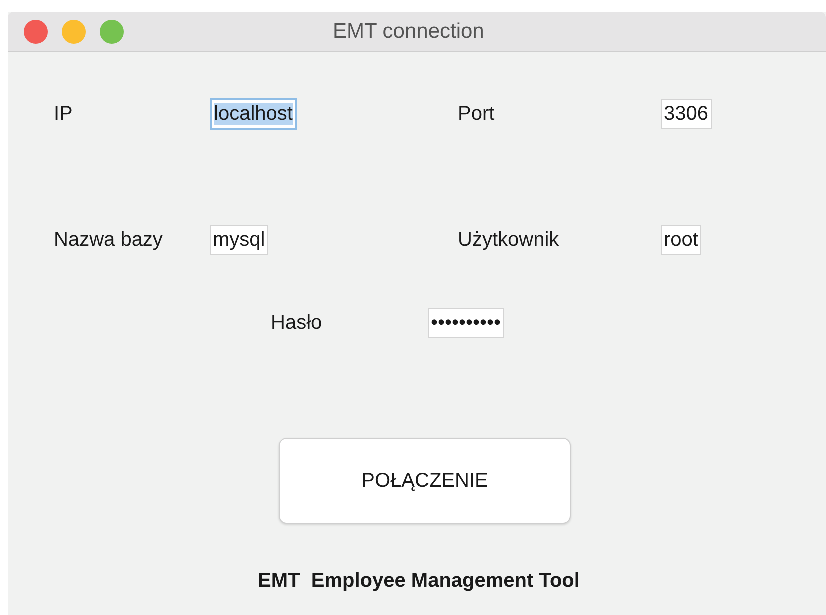 The width and height of the screenshot is (826, 615). Describe the element at coordinates (74, 32) in the screenshot. I see `minimize-icon` at that location.